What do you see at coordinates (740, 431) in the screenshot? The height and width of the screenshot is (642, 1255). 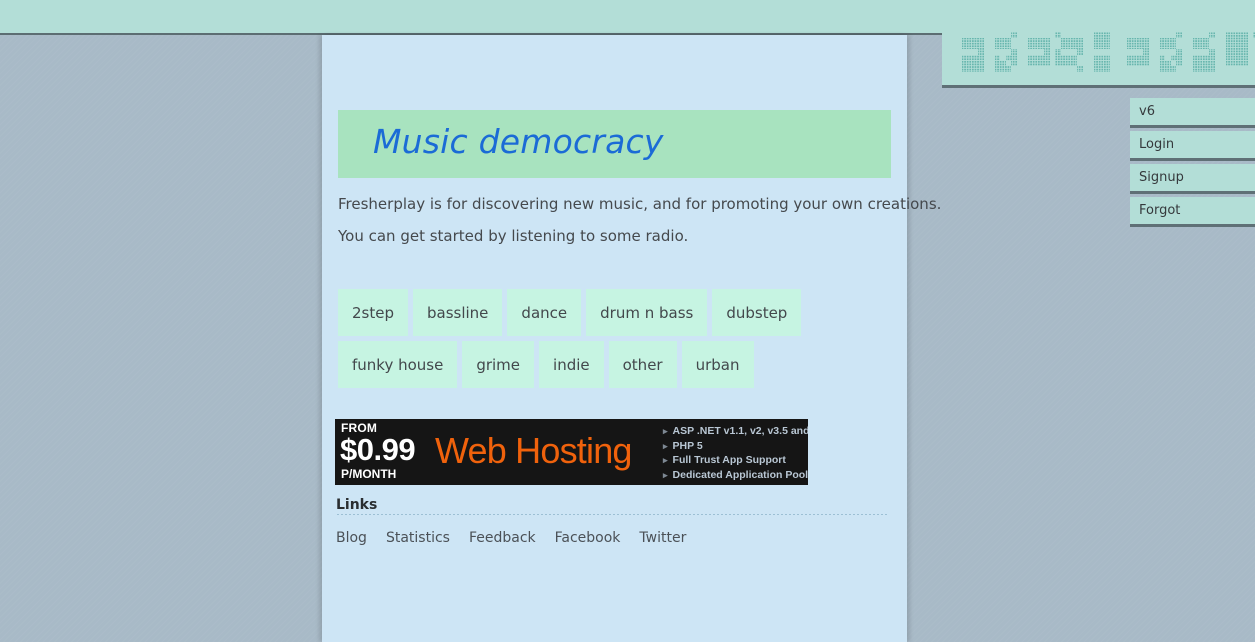 I see `ad-feature-label: ASP .NET v1.1, v2, v3.5 and v4` at bounding box center [740, 431].